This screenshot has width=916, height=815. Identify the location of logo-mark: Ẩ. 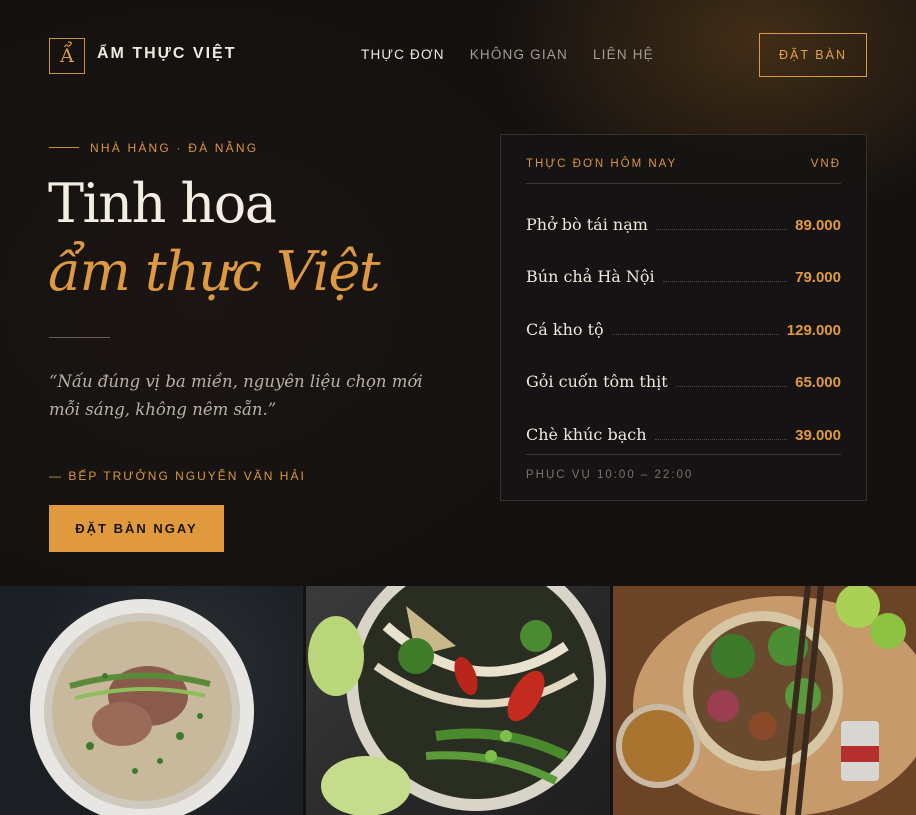
(67, 56).